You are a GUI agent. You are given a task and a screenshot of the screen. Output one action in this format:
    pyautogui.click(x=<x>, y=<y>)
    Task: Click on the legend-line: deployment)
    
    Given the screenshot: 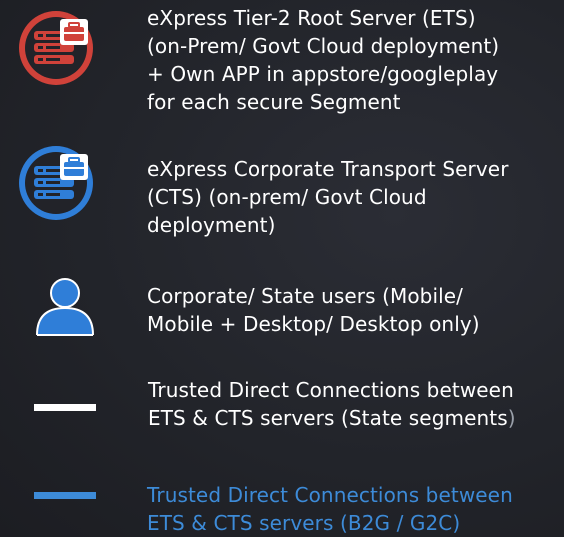 What is the action you would take?
    pyautogui.click(x=211, y=225)
    